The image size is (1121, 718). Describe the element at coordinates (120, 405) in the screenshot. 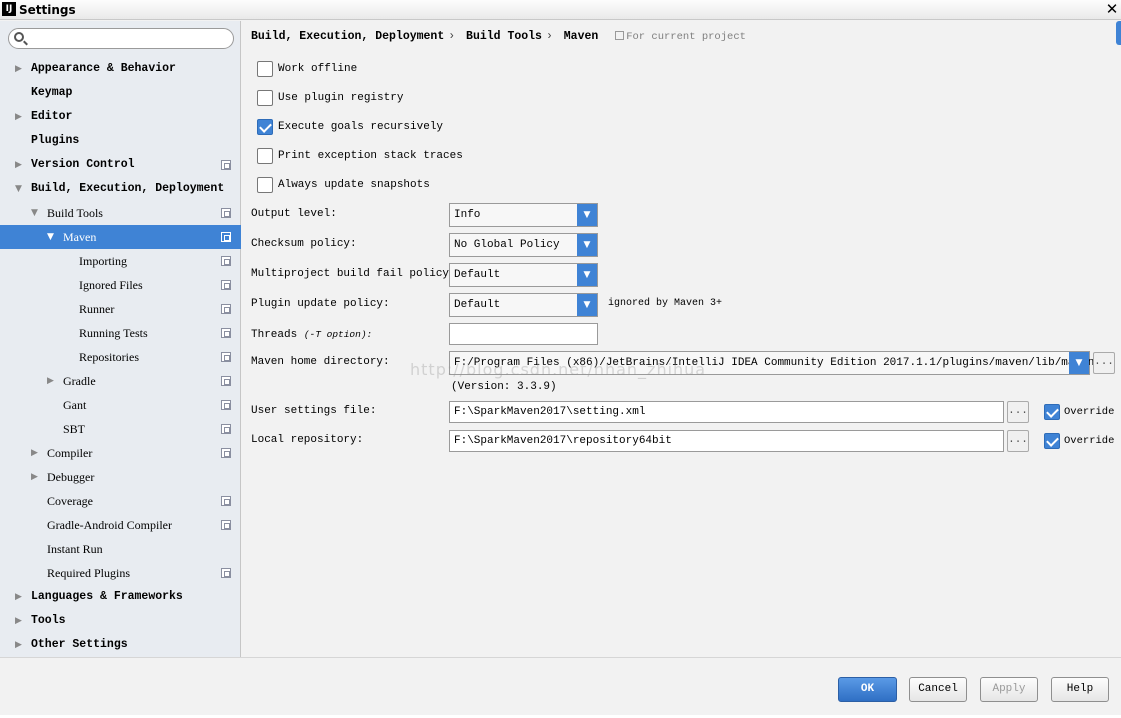

I see `sidebar-item-gant: Gant` at that location.